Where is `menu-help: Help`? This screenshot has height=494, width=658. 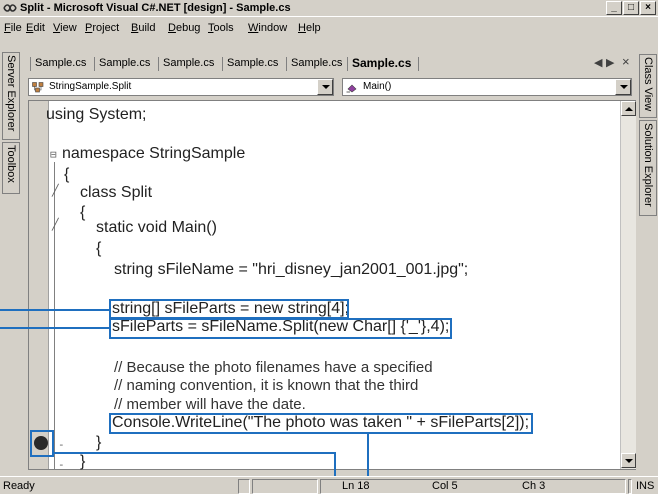 menu-help: Help is located at coordinates (309, 28).